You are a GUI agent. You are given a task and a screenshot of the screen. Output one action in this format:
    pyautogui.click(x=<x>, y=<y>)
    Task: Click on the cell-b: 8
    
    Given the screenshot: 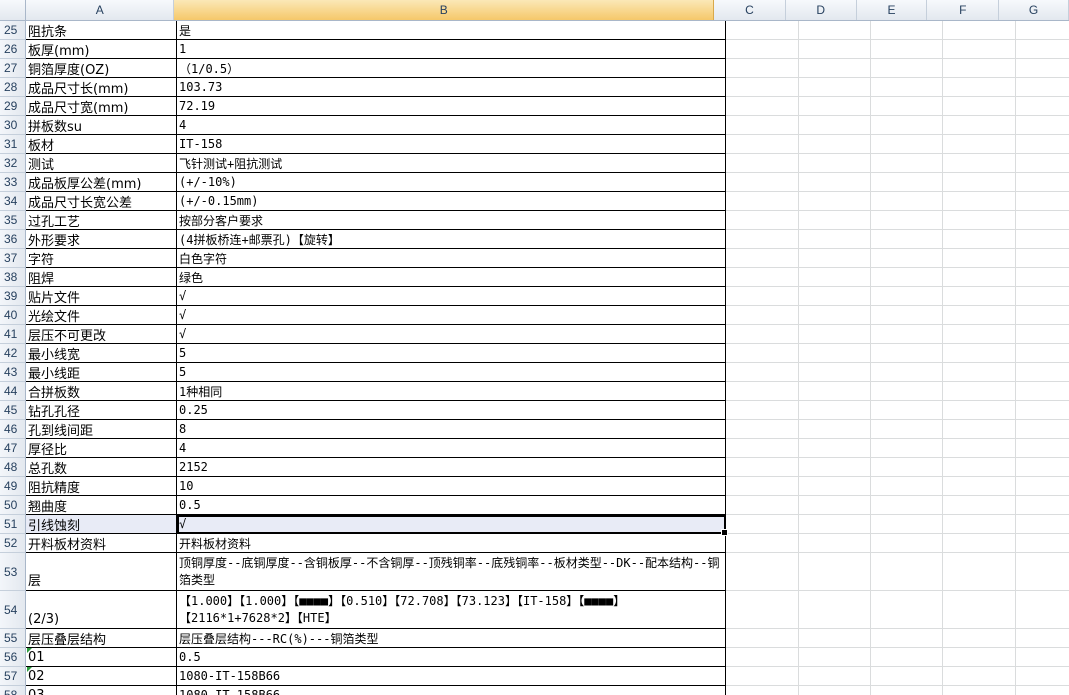 What is the action you would take?
    pyautogui.click(x=451, y=429)
    